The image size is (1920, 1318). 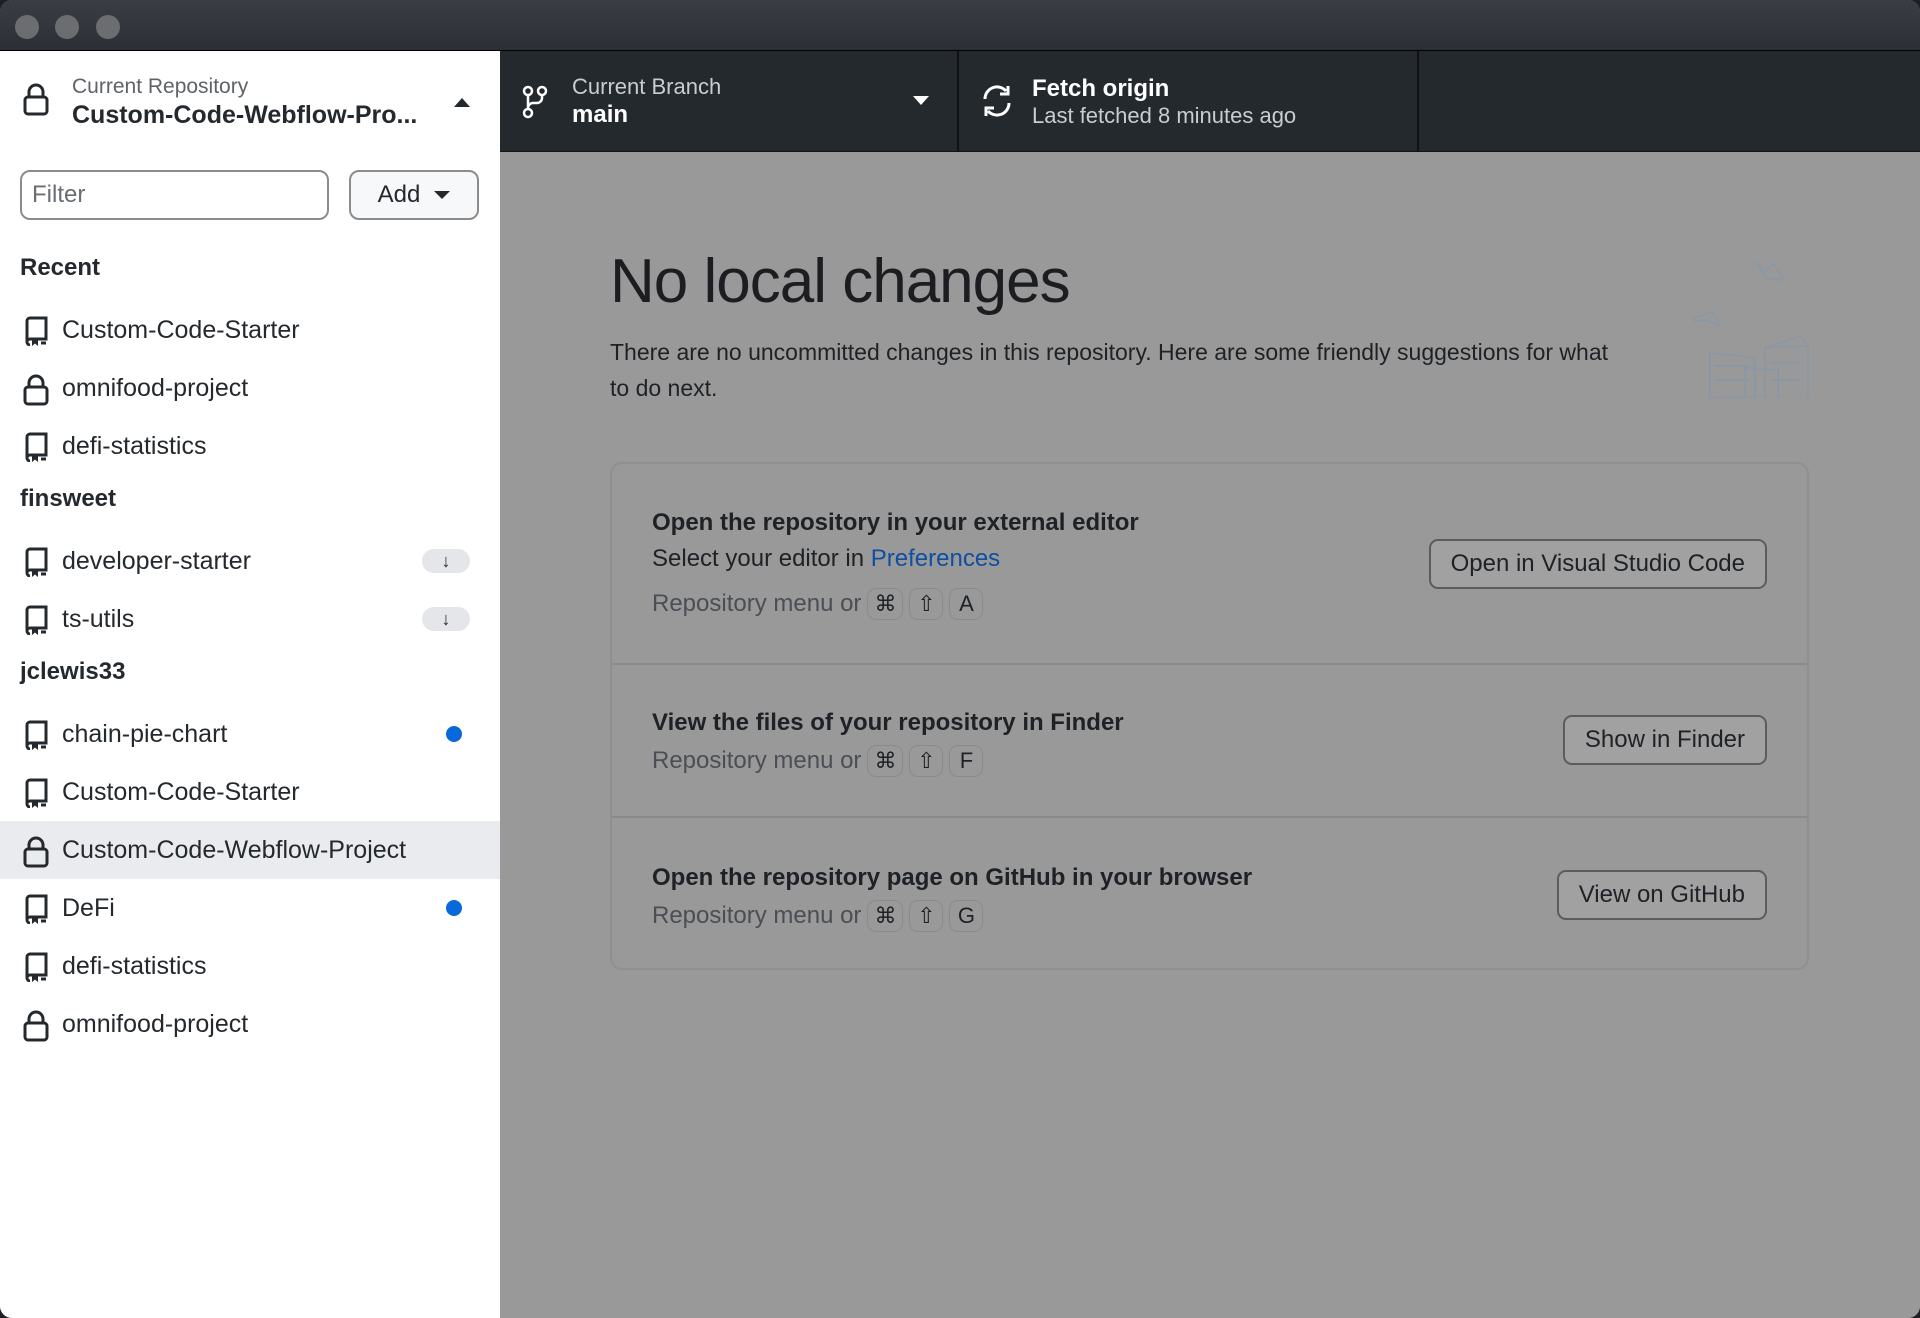 I want to click on fetch-origin-button: Fetch origin Last fetched 8 minutes ago, so click(x=1189, y=101).